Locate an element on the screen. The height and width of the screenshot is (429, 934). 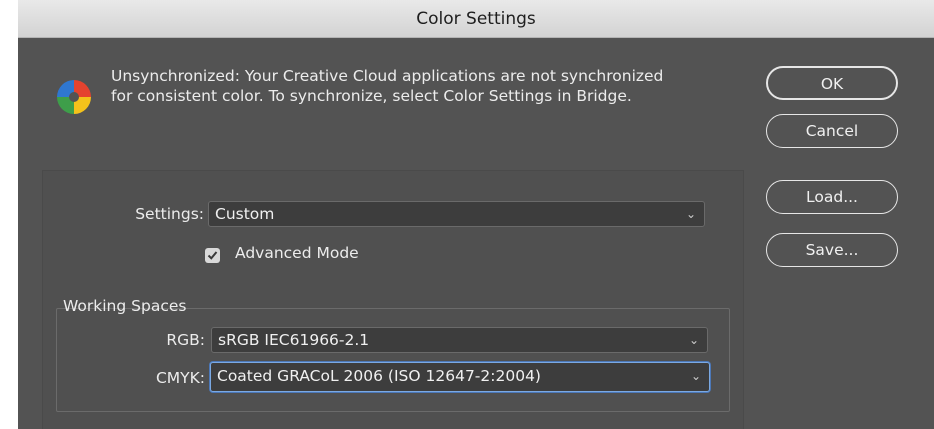
checkmark-icon is located at coordinates (212, 255).